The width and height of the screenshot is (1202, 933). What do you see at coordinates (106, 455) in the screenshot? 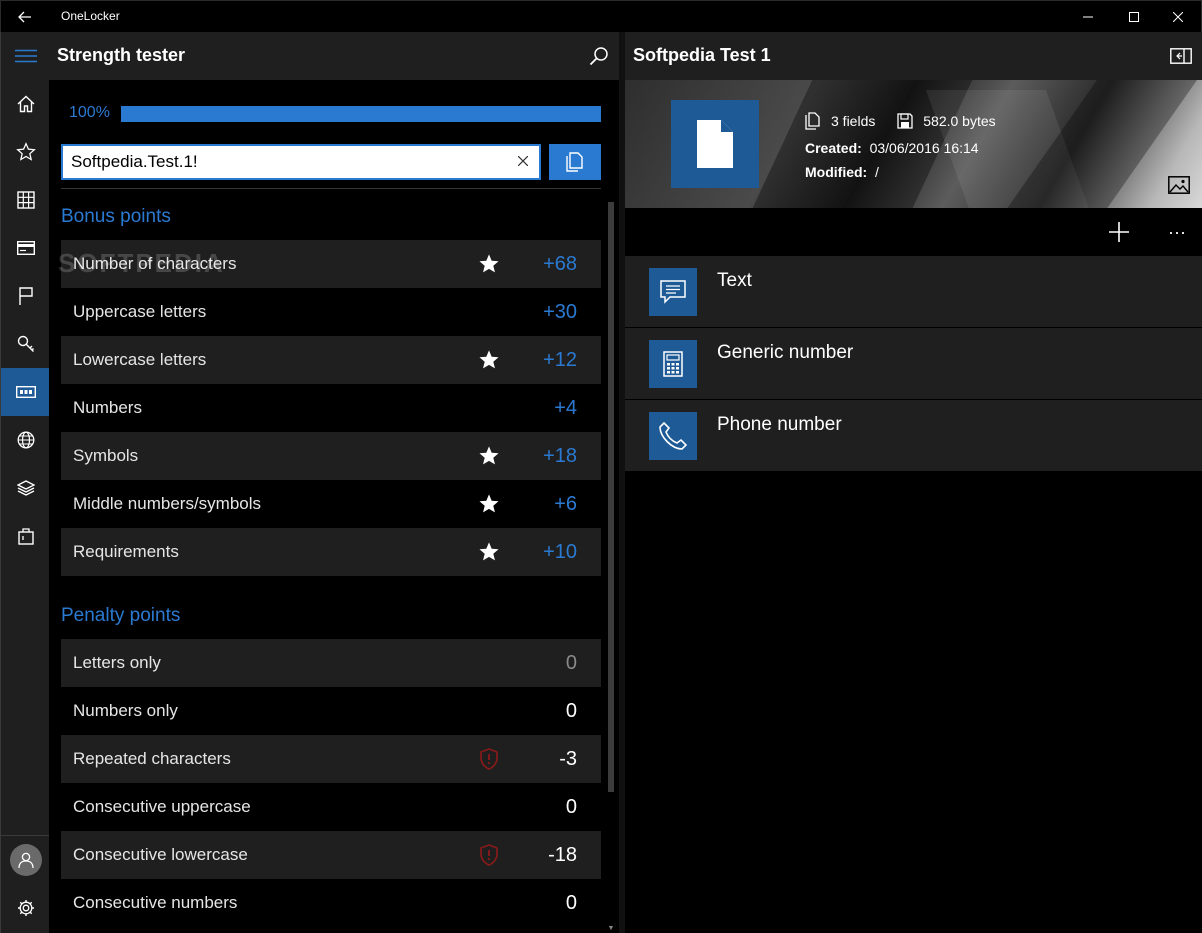
I see `bonus-label: Symbols` at bounding box center [106, 455].